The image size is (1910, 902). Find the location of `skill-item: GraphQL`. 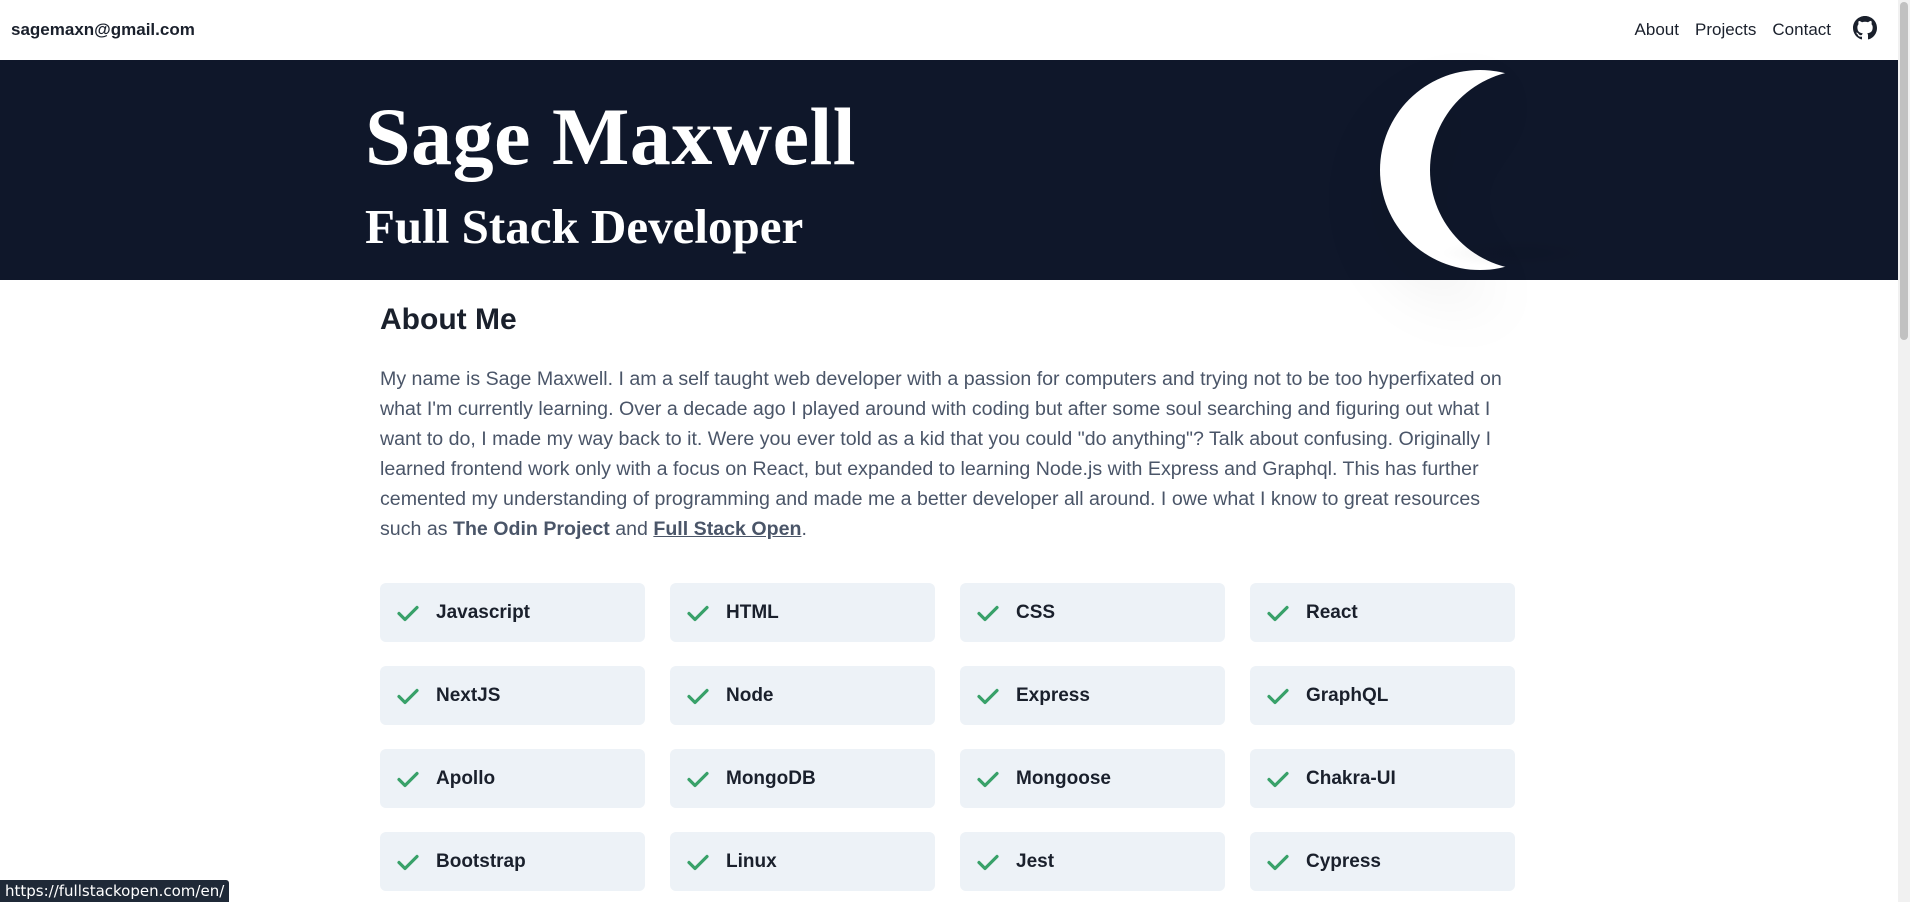

skill-item: GraphQL is located at coordinates (1382, 695).